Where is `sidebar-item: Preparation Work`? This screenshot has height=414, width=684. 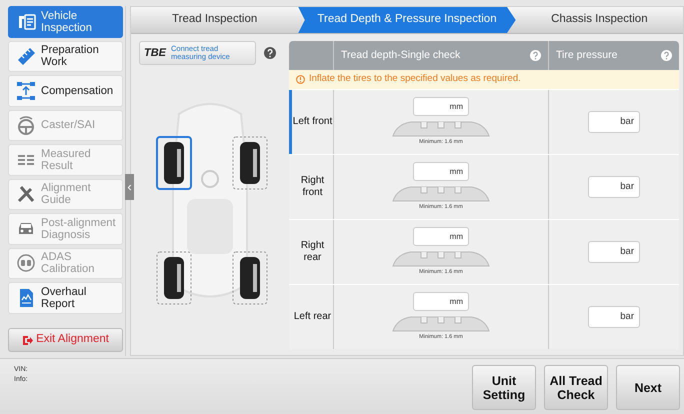
sidebar-item: Preparation Work is located at coordinates (65, 56).